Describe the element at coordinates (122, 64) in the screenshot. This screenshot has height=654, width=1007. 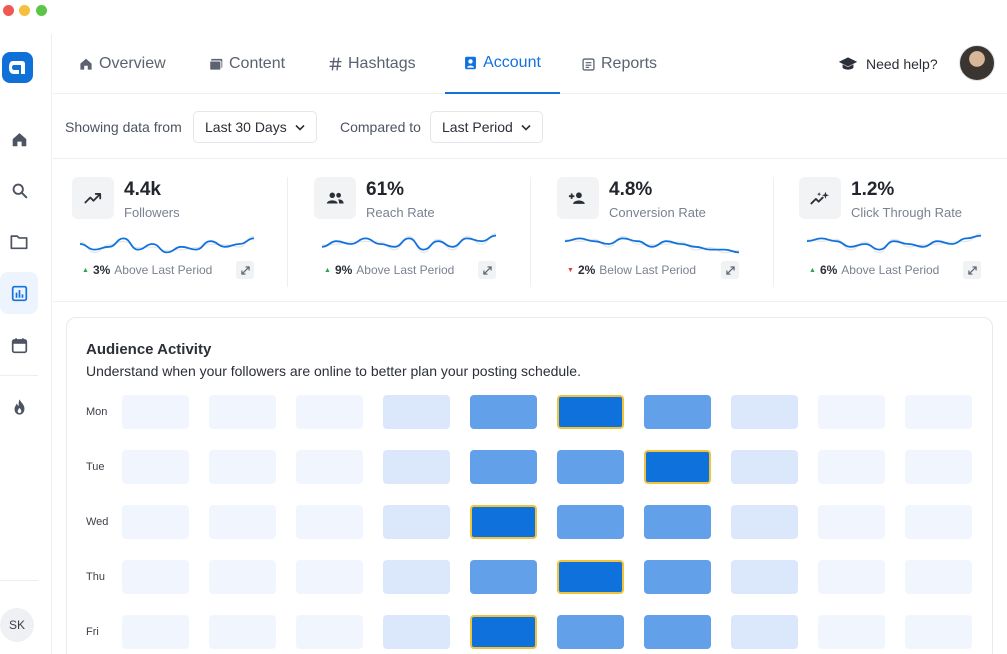
I see `tab-overview: Overview` at that location.